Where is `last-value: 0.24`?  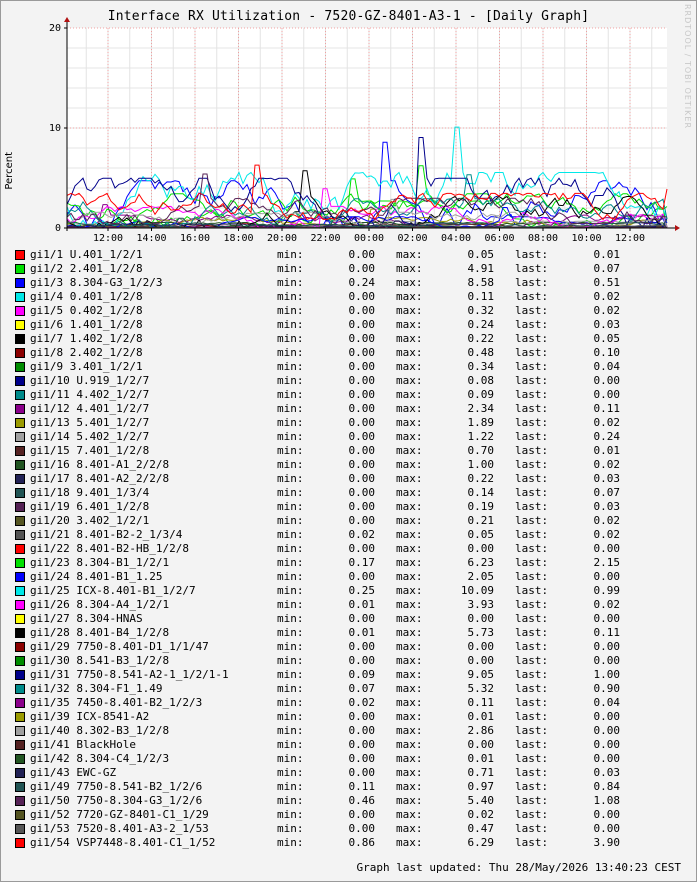
last-value: 0.24 is located at coordinates (607, 436).